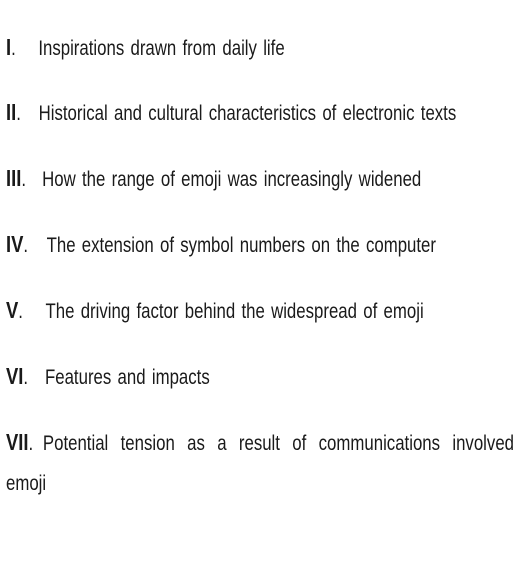 This screenshot has width=517, height=573. I want to click on list-item-text: Inspirations drawn from daily life, so click(161, 48).